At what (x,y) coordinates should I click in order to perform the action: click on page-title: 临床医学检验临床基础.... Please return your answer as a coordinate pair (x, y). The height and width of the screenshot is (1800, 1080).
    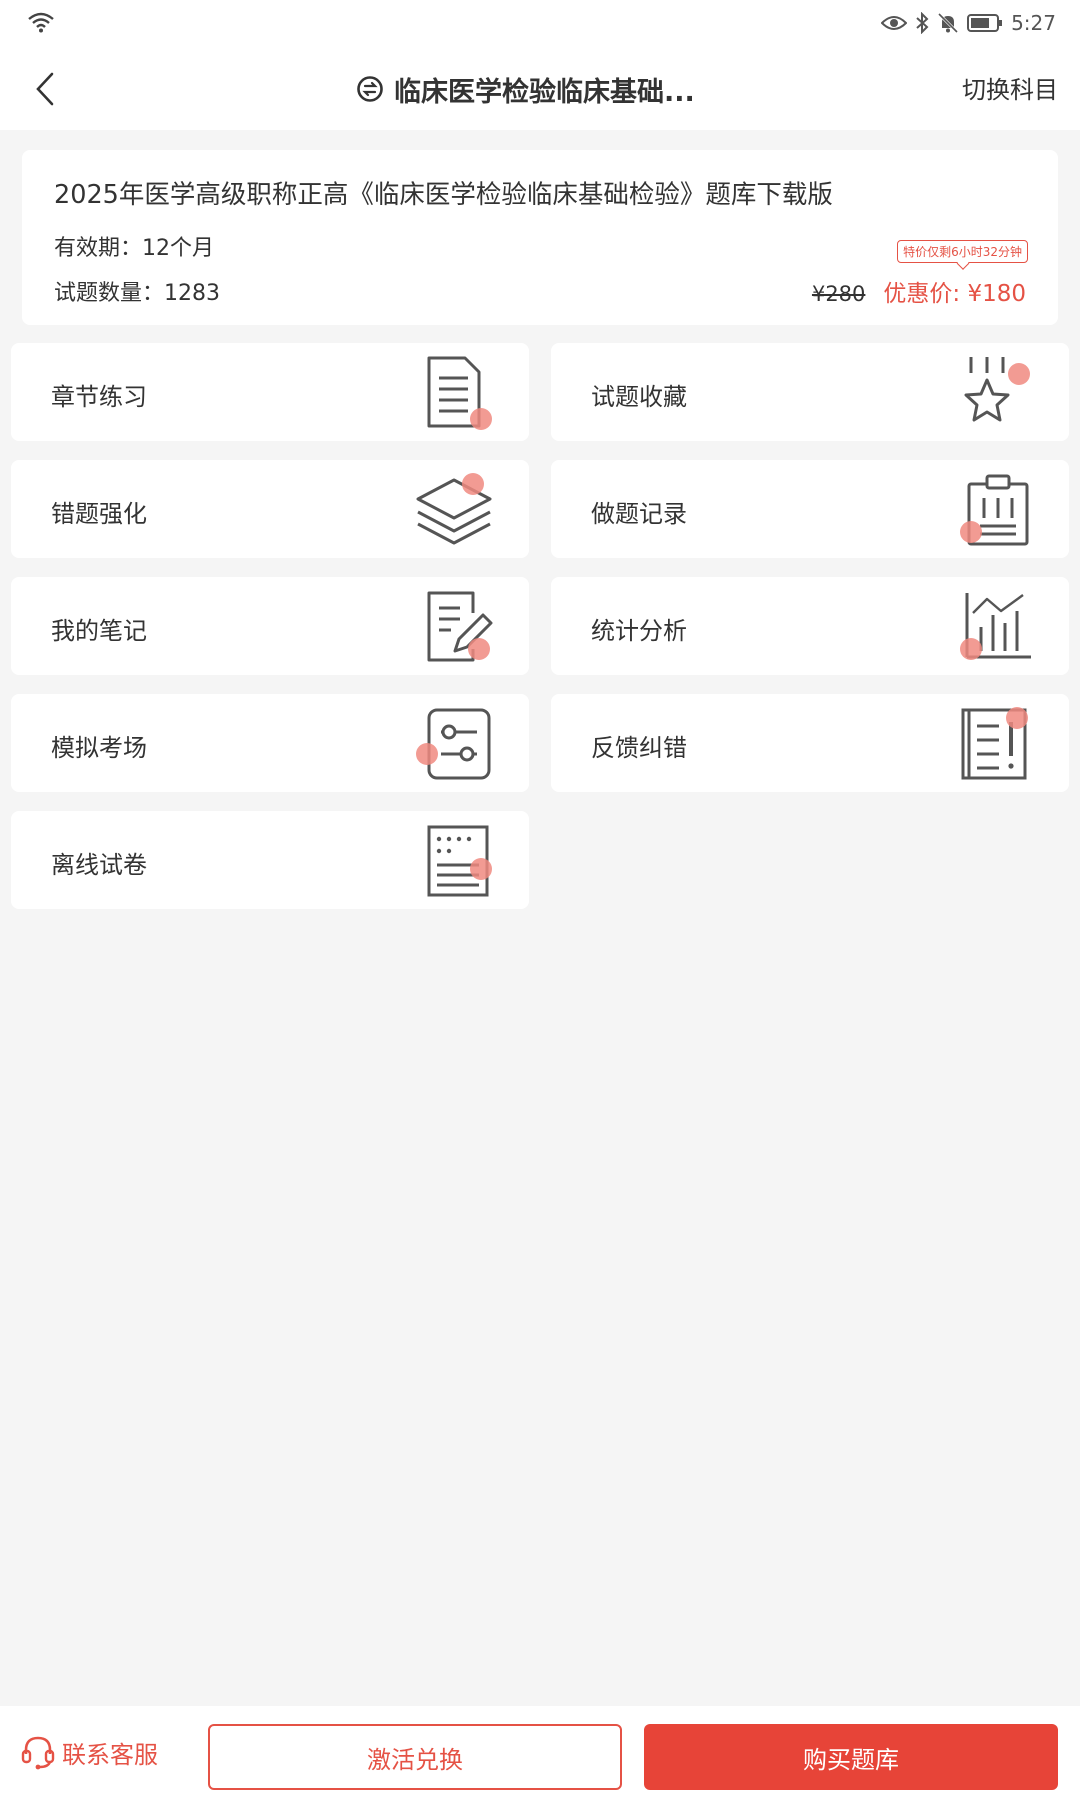
    Looking at the image, I should click on (544, 92).